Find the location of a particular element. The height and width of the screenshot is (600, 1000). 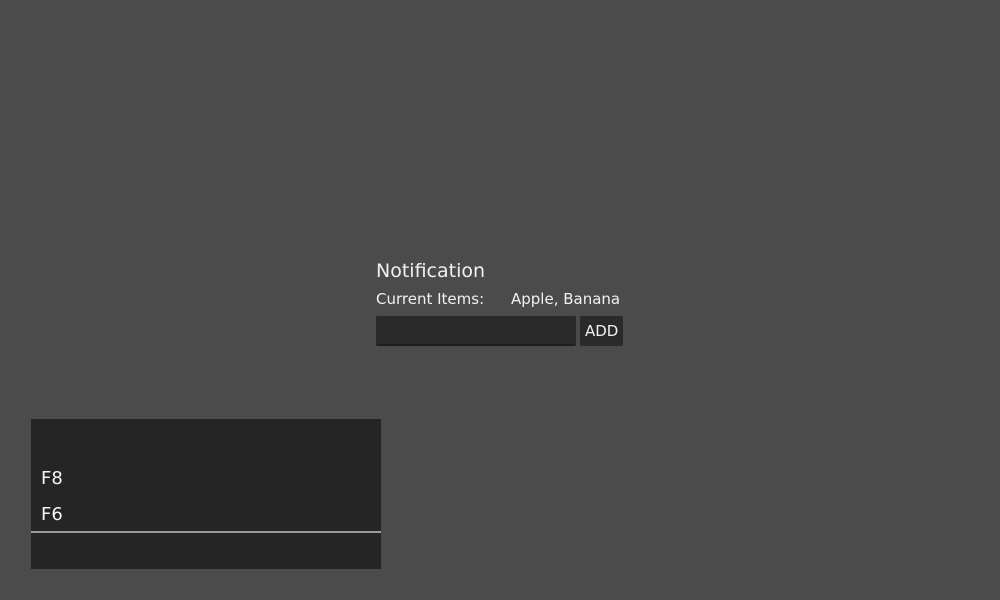

add-button: ADD is located at coordinates (602, 331).